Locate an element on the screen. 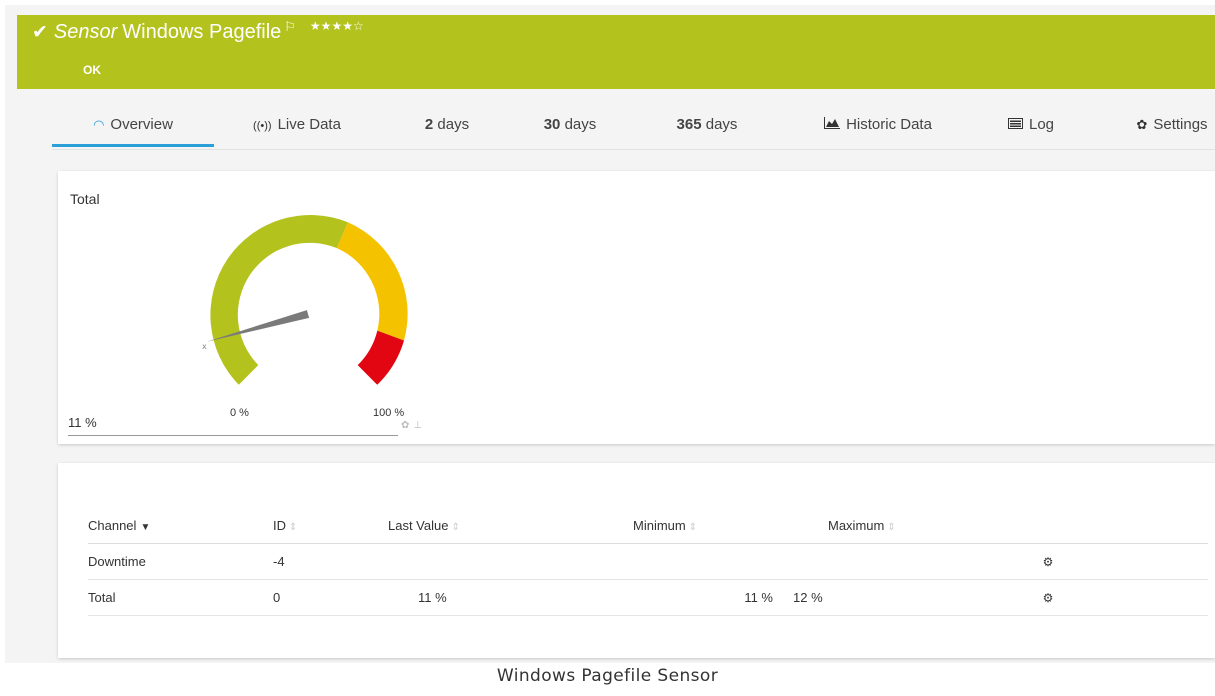 This screenshot has height=696, width=1215. gauge-icon: ◠ is located at coordinates (99, 124).